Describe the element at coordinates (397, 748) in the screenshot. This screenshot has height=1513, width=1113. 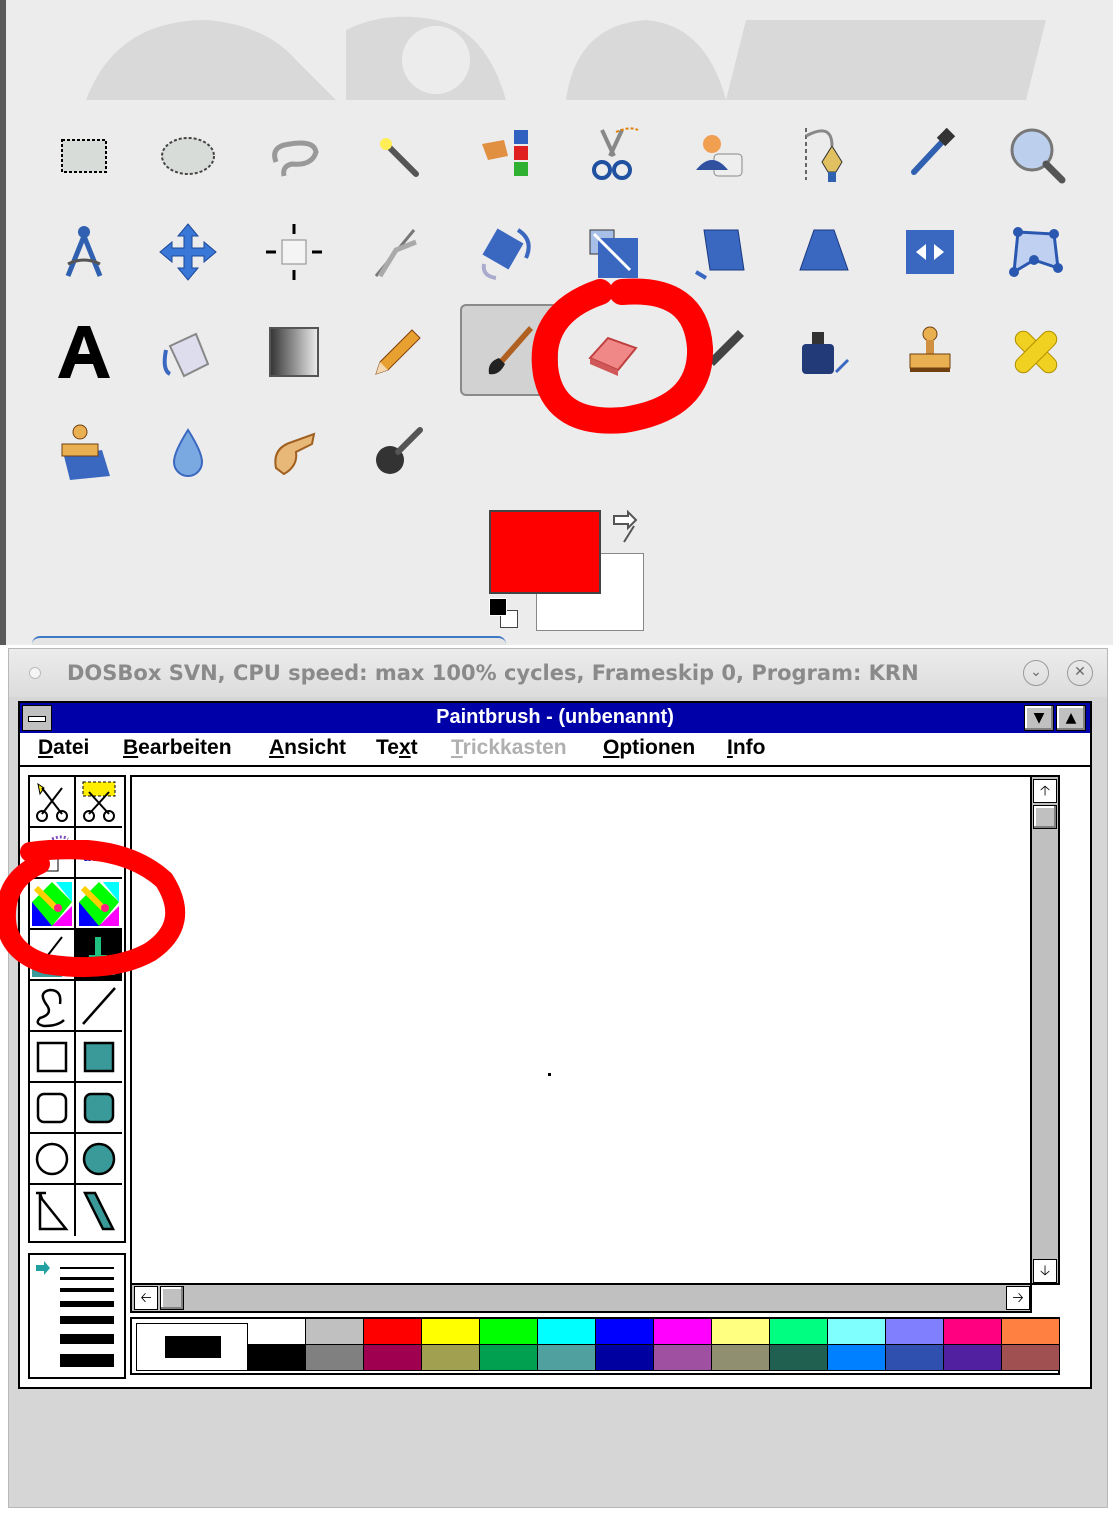
I see `menu-text: Text` at that location.